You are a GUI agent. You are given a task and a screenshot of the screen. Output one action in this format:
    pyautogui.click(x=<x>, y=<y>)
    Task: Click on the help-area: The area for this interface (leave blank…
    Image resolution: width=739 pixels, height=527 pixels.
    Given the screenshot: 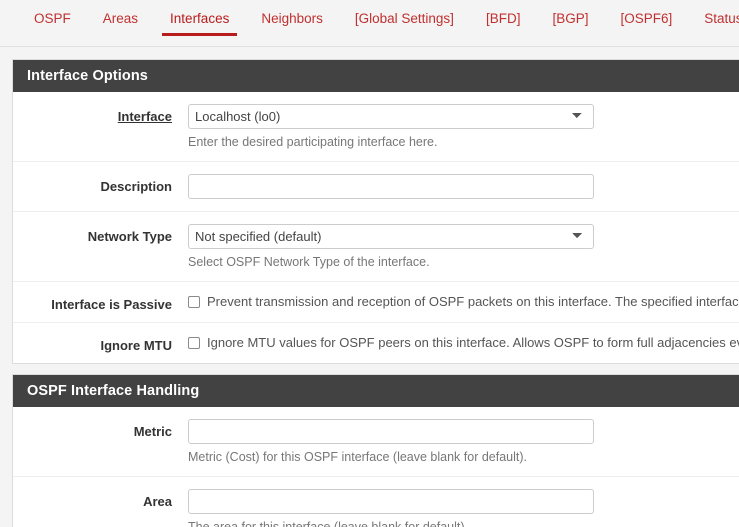 What is the action you would take?
    pyautogui.click(x=328, y=523)
    